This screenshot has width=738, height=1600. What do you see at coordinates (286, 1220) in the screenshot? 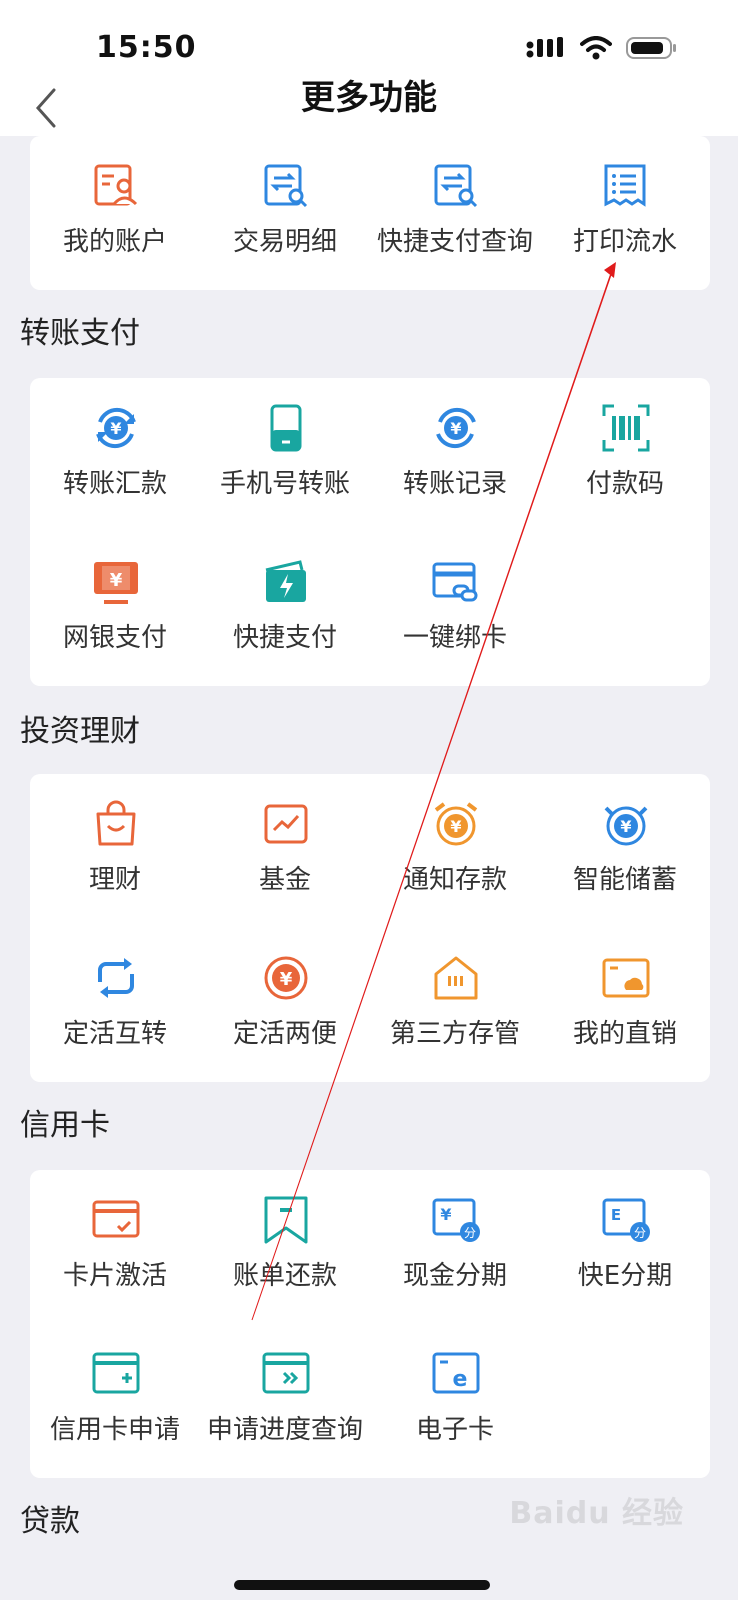
I see `bill-repay-icon` at bounding box center [286, 1220].